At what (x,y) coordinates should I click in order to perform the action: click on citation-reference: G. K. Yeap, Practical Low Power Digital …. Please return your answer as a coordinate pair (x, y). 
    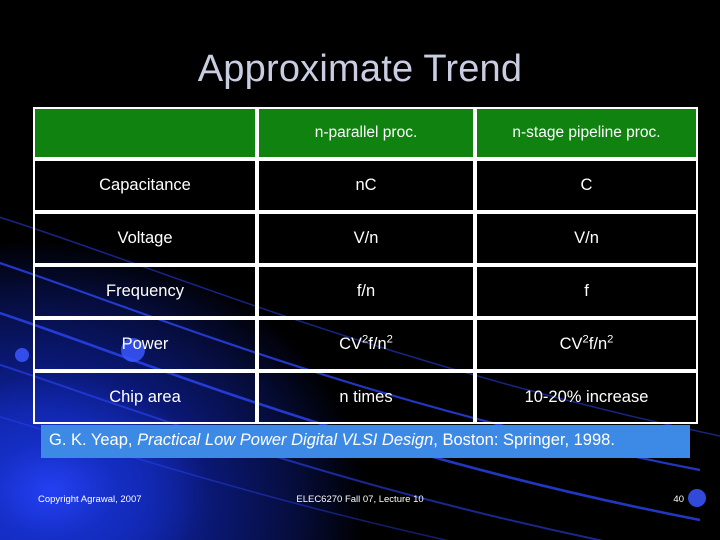
    Looking at the image, I should click on (365, 441).